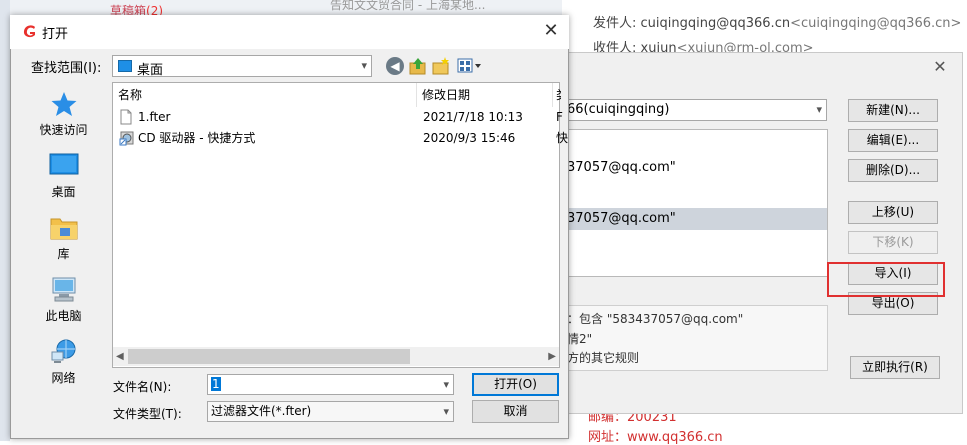 This screenshot has height=445, width=967. Describe the element at coordinates (64, 164) in the screenshot. I see `desktop-icon` at that location.